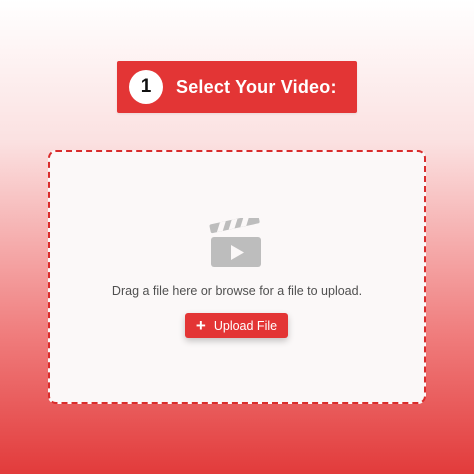 The height and width of the screenshot is (474, 474). I want to click on step-number-badge: 1, so click(146, 87).